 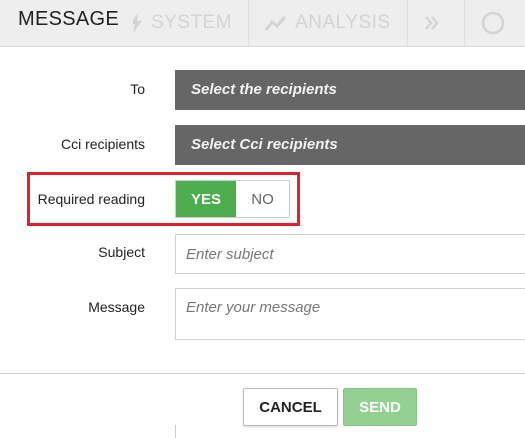 What do you see at coordinates (121, 252) in the screenshot?
I see `subject-label: Subject` at bounding box center [121, 252].